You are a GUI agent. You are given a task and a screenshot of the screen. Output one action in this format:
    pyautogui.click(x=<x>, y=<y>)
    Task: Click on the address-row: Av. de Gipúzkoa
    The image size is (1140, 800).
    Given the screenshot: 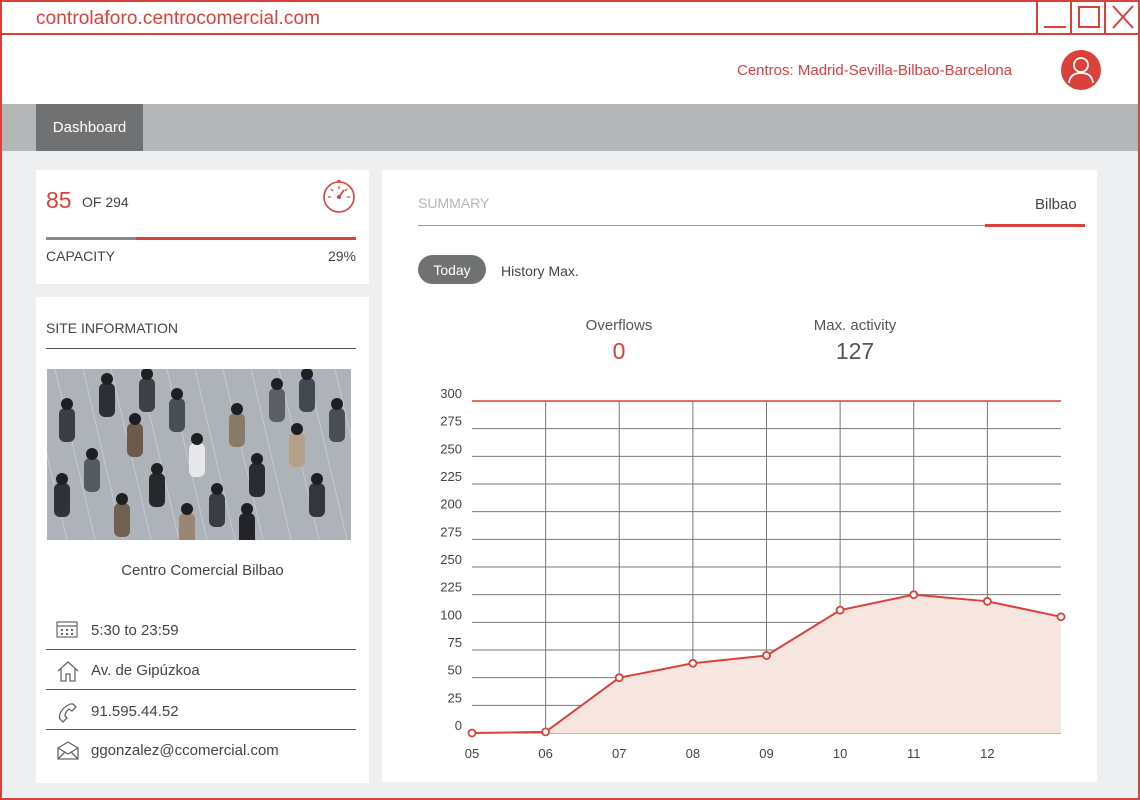 What is the action you would take?
    pyautogui.click(x=201, y=670)
    